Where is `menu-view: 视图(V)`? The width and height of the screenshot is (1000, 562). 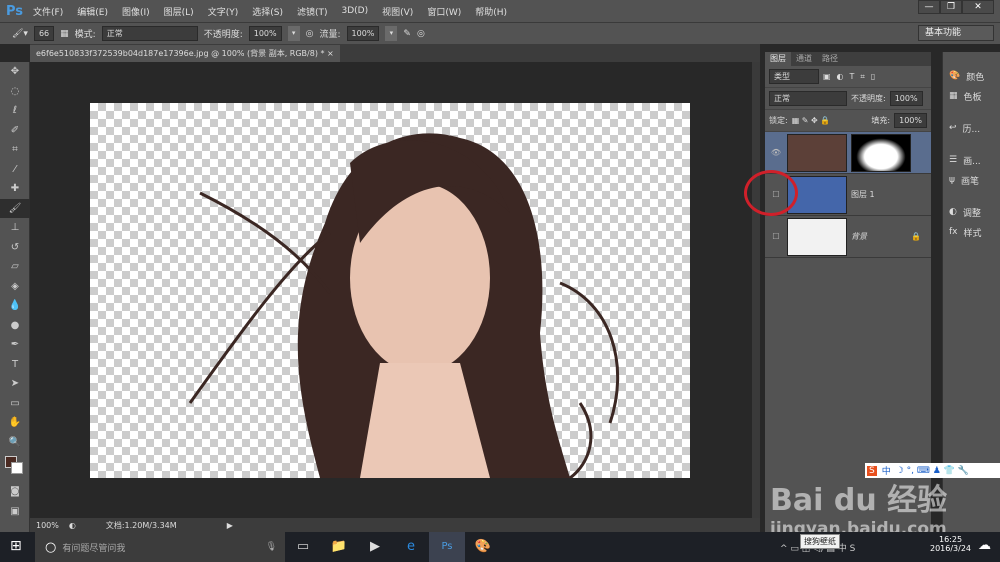 menu-view: 视图(V) is located at coordinates (397, 11).